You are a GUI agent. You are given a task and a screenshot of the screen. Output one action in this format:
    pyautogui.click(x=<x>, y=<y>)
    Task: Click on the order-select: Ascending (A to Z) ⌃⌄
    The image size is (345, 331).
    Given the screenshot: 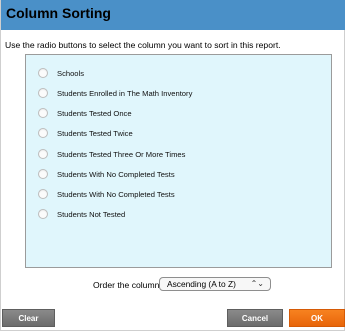 What is the action you would take?
    pyautogui.click(x=215, y=284)
    